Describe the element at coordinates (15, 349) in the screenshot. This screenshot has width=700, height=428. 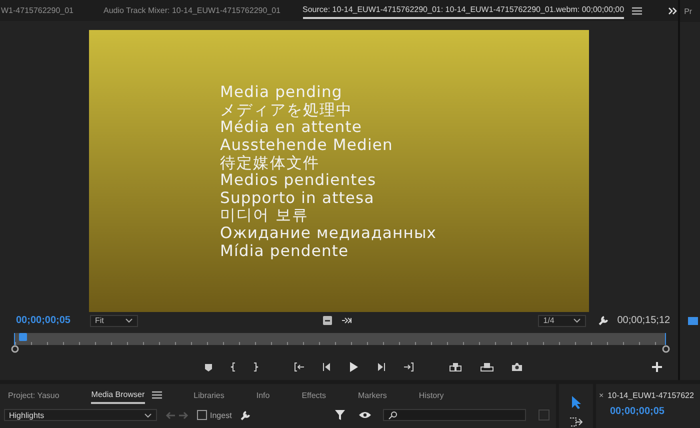
I see `in-handle` at that location.